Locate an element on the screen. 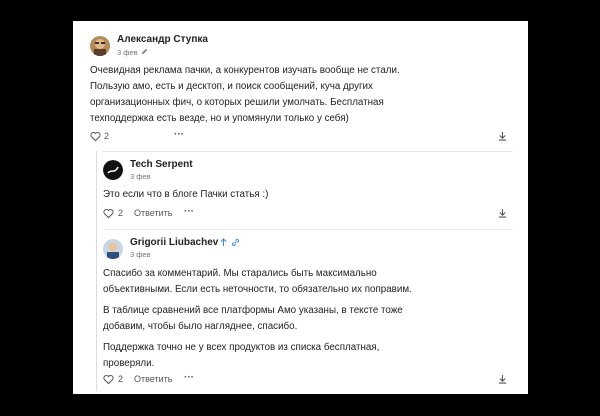  arrow-up-icon is located at coordinates (223, 242).